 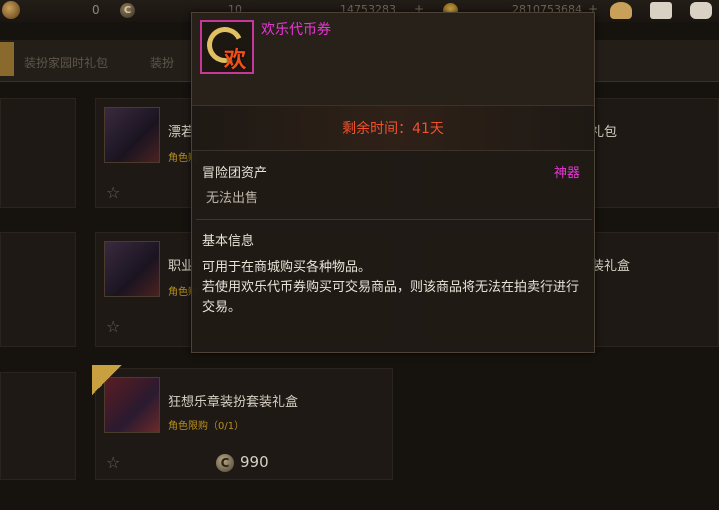 I want to click on trade-restriction: 无法出售, so click(x=232, y=198).